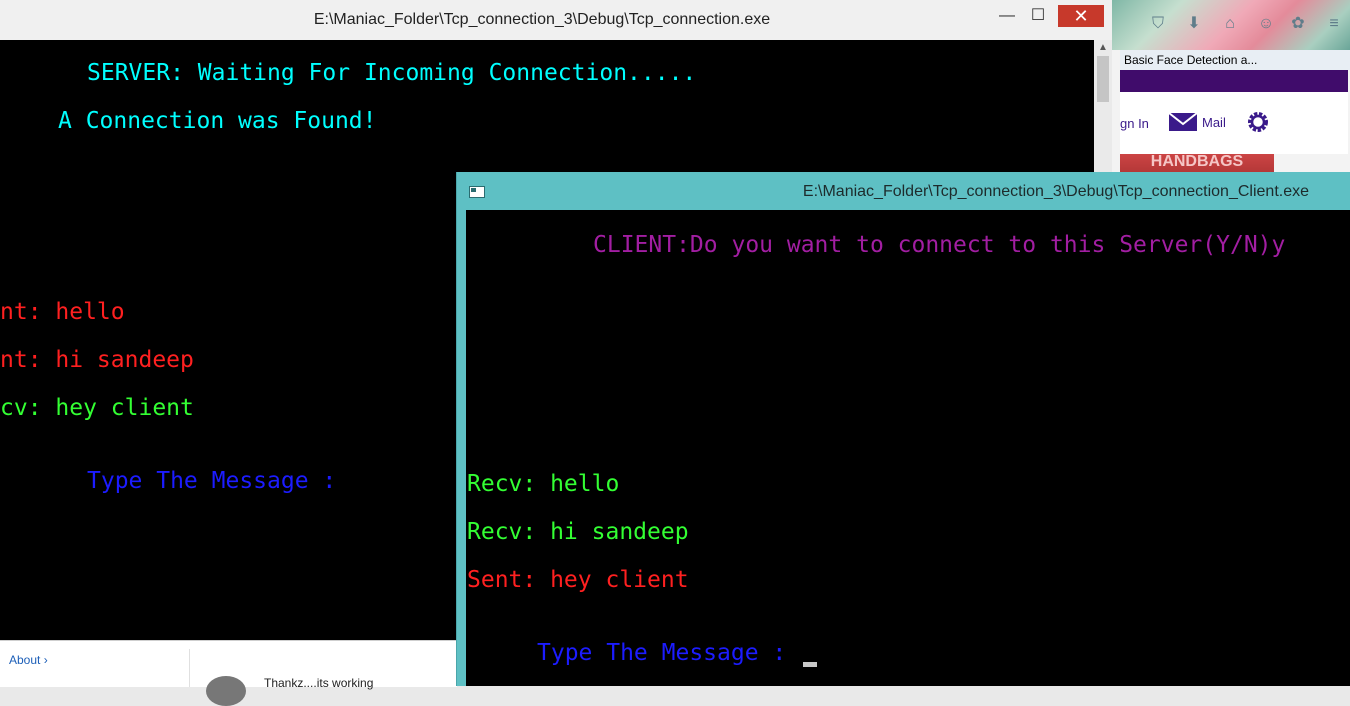 This screenshot has height=706, width=1350. I want to click on home-icon: ⌂, so click(1230, 24).